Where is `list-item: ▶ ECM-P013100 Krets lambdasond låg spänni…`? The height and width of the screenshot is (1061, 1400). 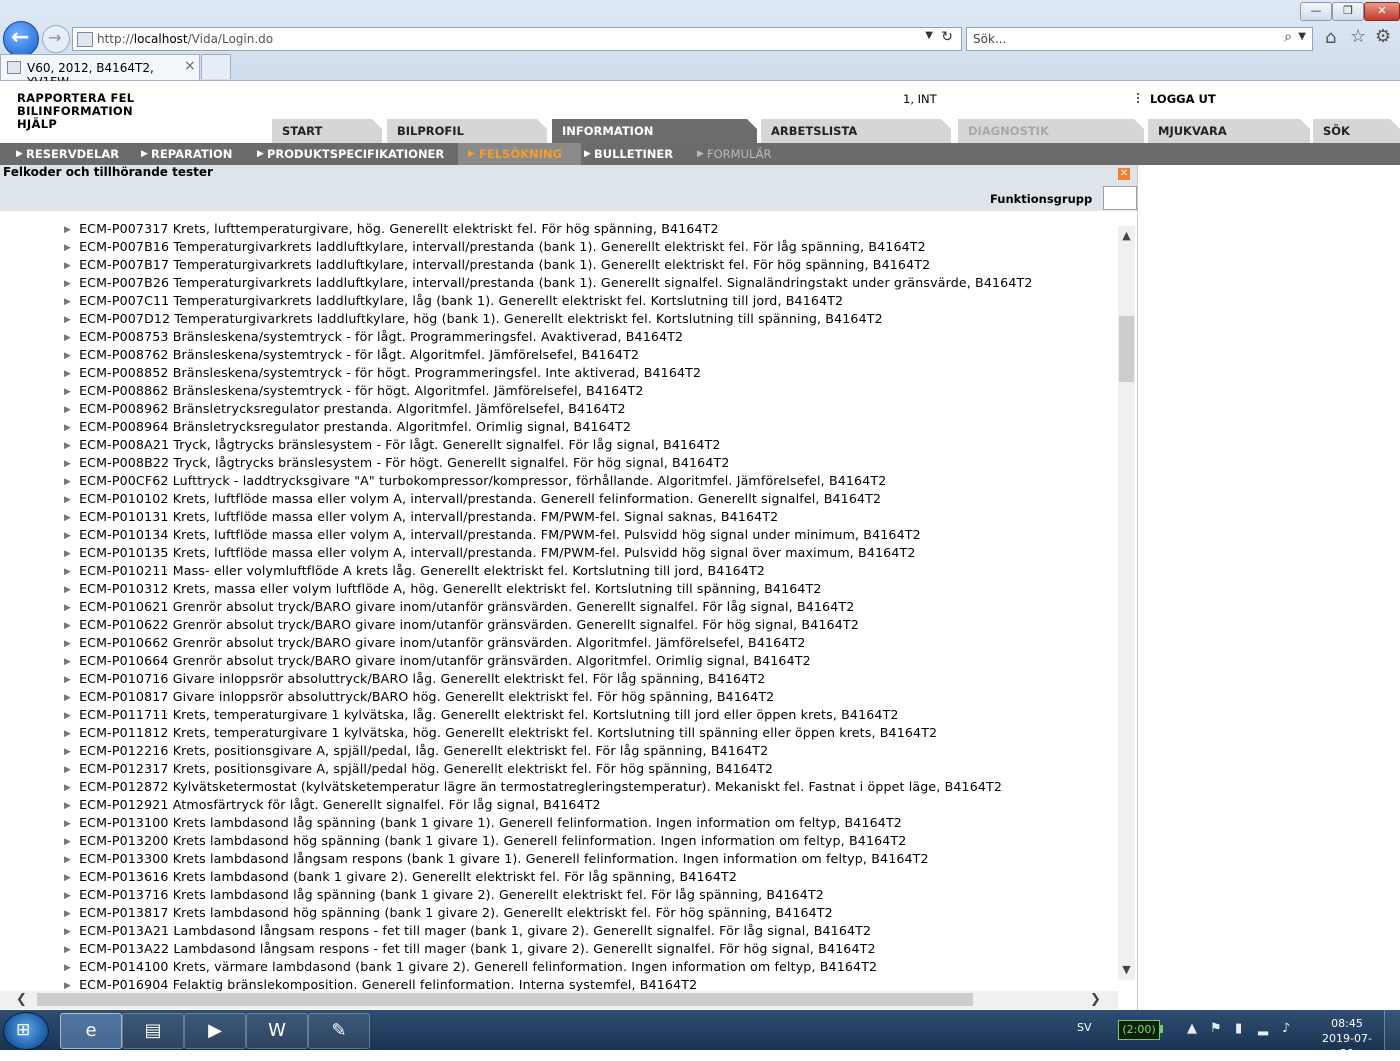 list-item: ▶ ECM-P013100 Krets lambdasond låg spänni… is located at coordinates (483, 823).